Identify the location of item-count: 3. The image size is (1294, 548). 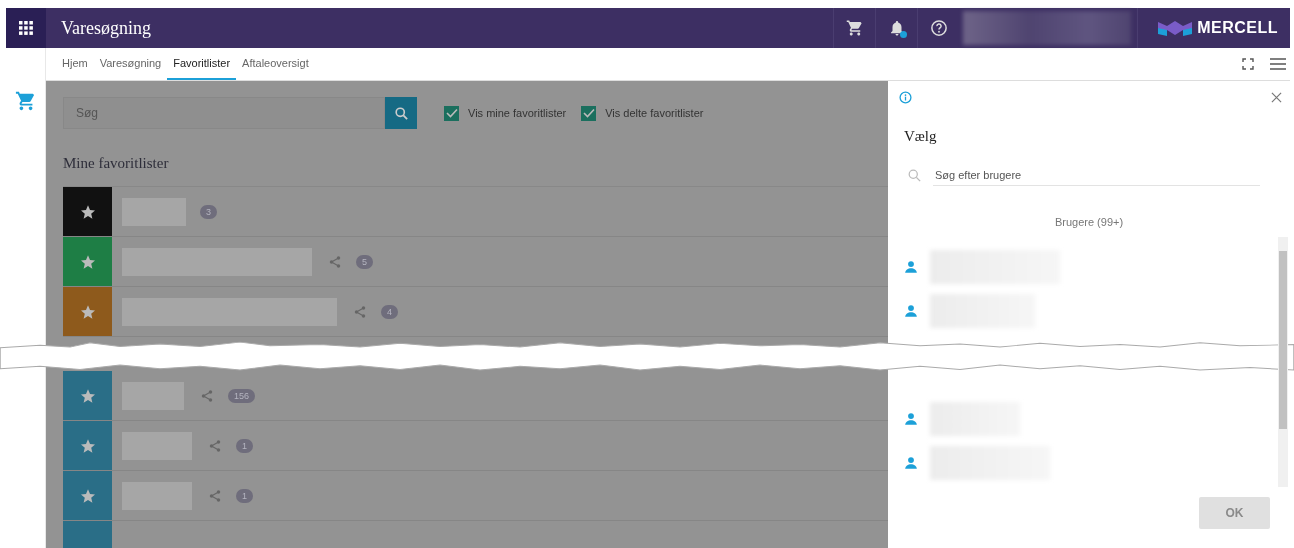
(208, 211).